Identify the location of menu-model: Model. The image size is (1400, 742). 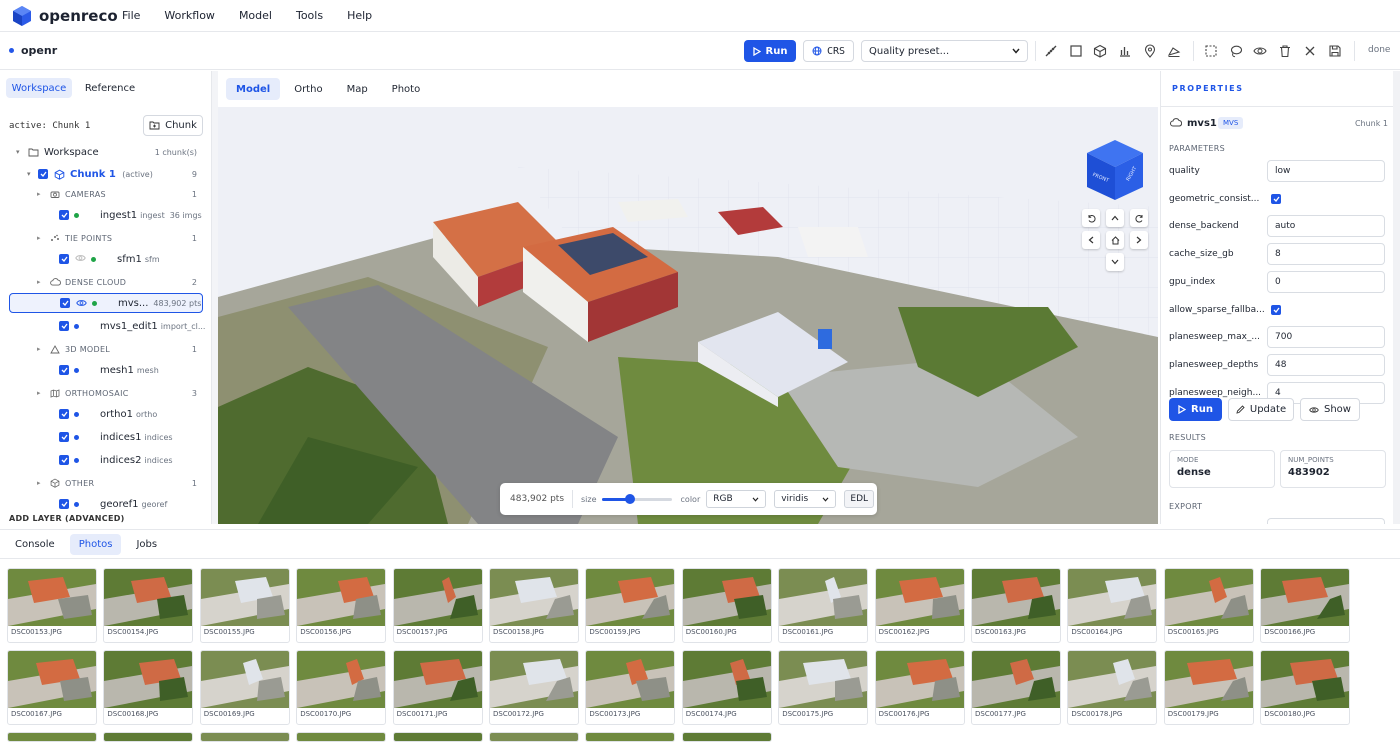
(255, 15).